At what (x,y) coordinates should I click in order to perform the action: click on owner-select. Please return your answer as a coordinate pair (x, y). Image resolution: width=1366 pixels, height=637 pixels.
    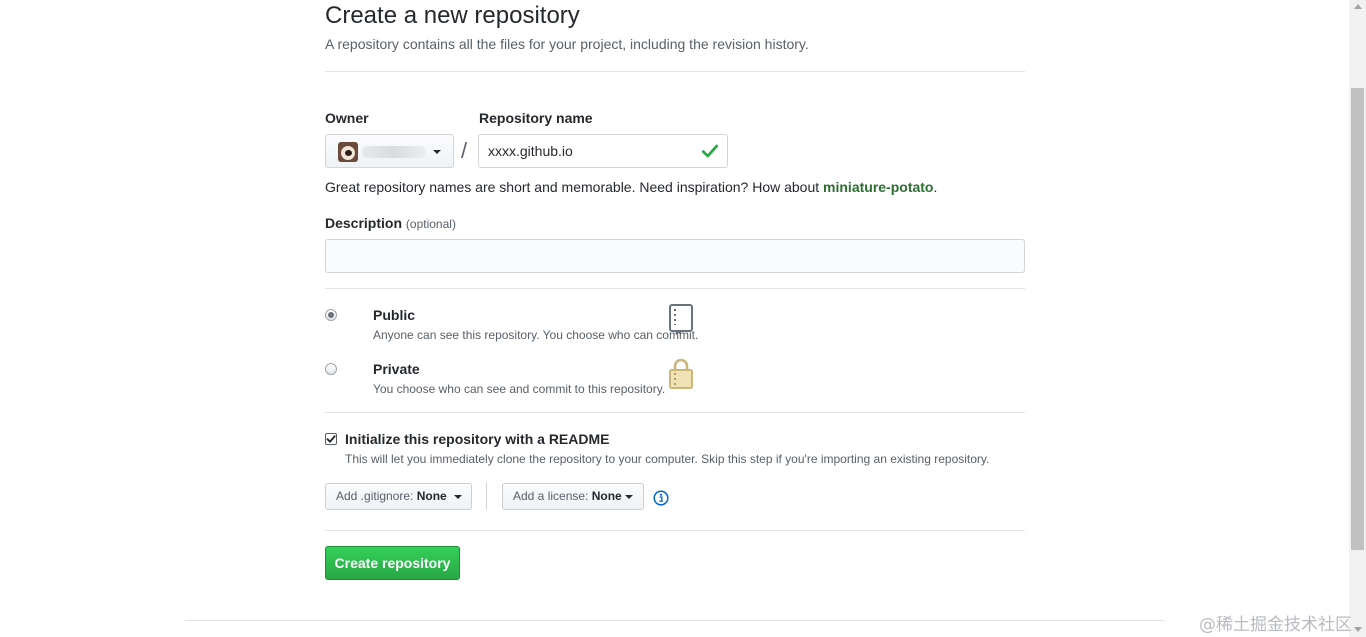
    Looking at the image, I should click on (389, 151).